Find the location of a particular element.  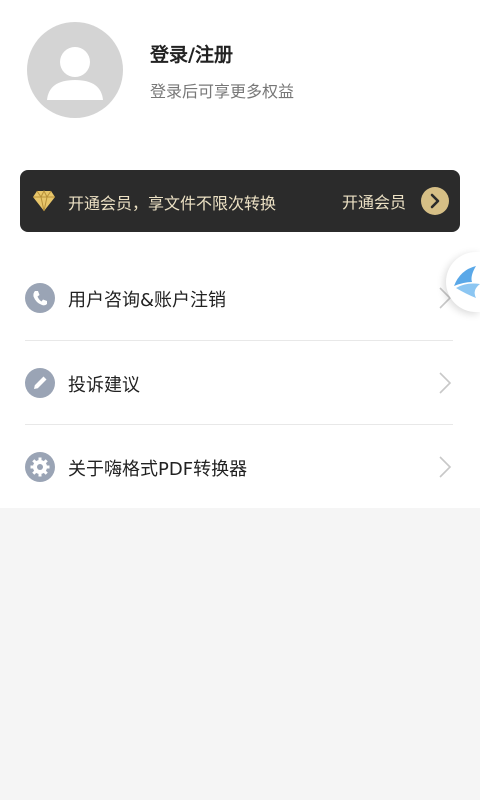

pencil-icon is located at coordinates (40, 383).